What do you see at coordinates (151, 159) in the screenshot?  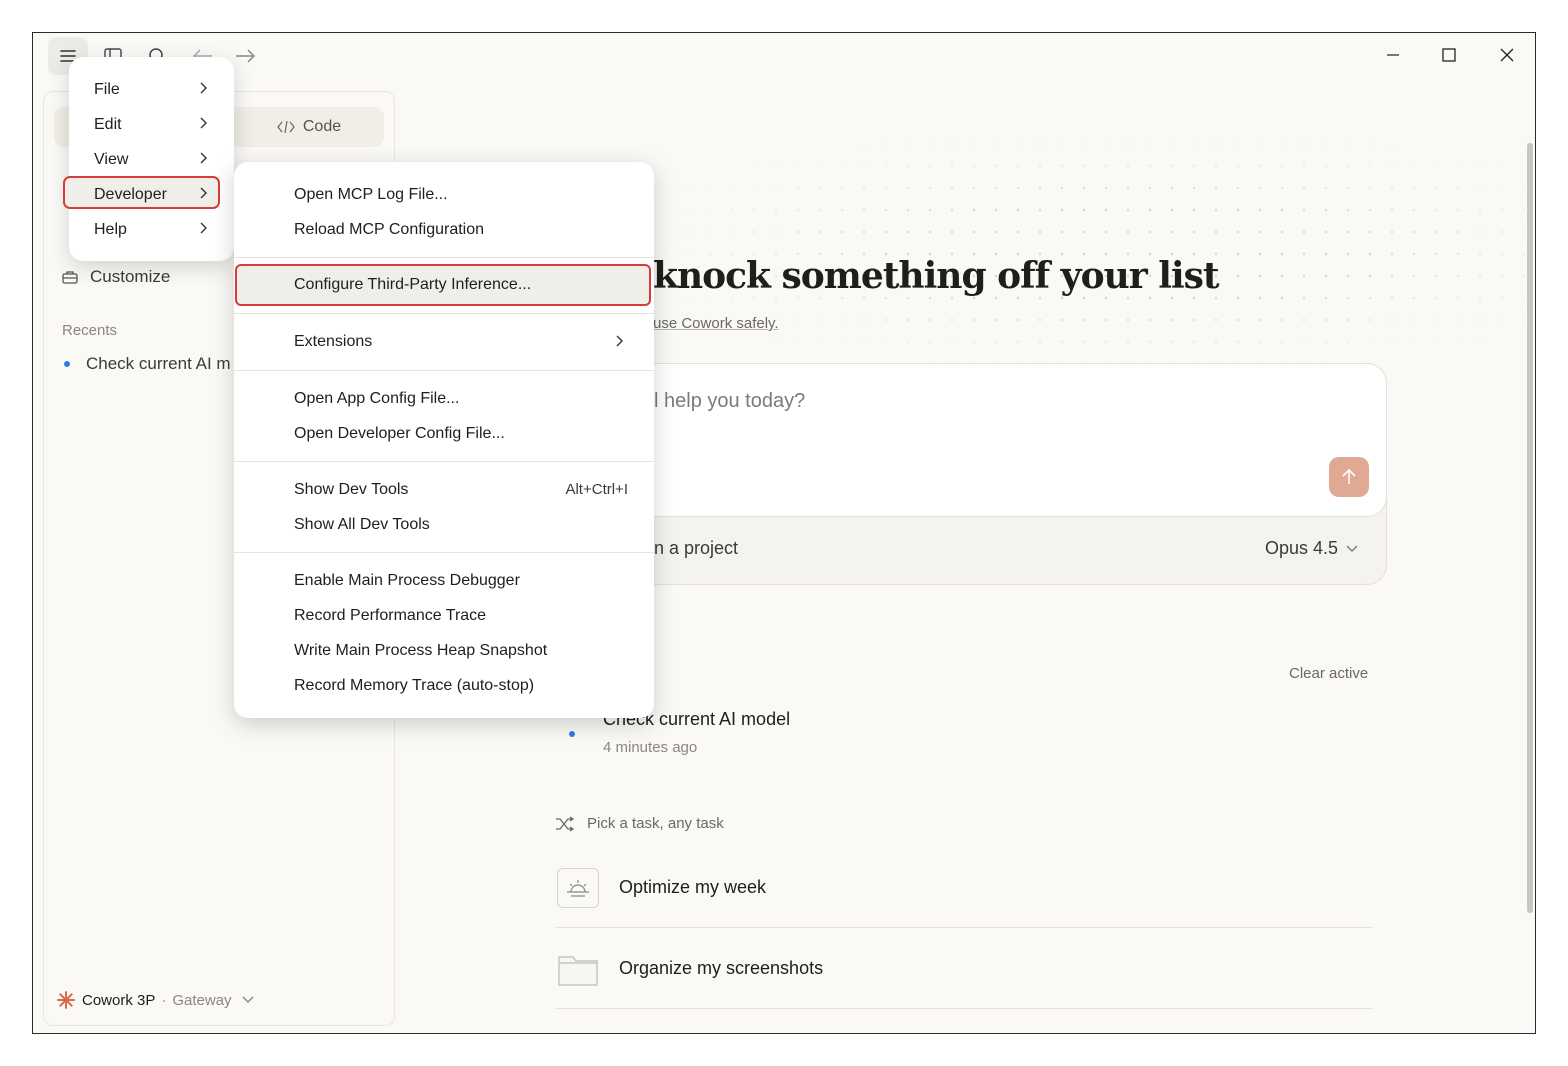 I see `app-menu-lower: Developer Help` at bounding box center [151, 159].